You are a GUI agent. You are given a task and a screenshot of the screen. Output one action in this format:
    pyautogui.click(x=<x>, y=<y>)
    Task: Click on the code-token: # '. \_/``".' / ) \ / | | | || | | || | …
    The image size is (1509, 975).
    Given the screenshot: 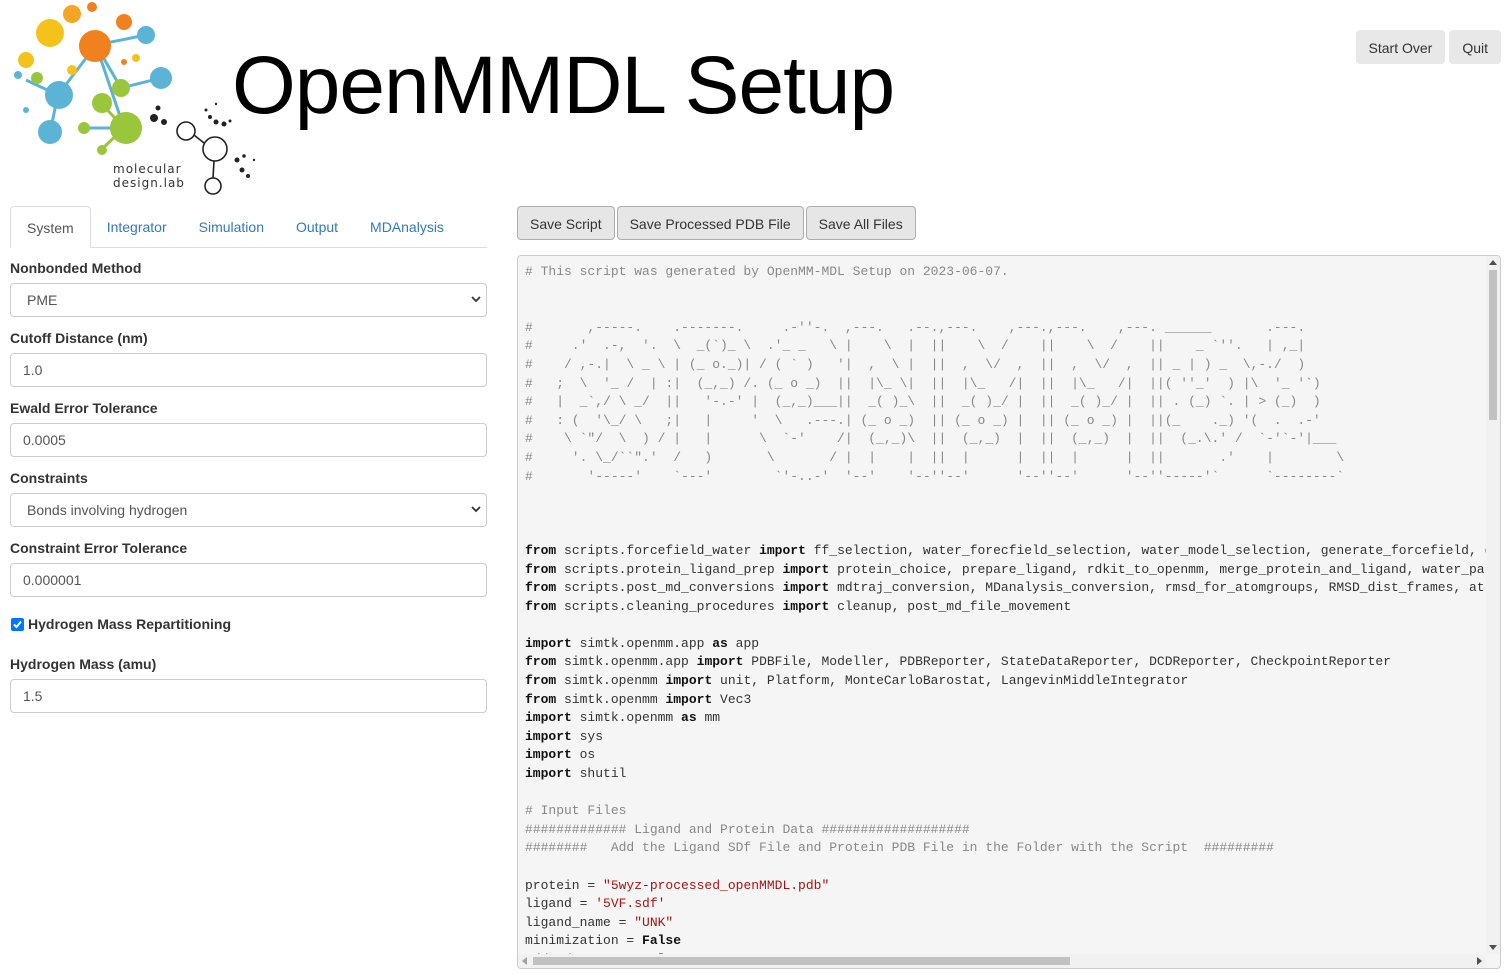 What is the action you would take?
    pyautogui.click(x=935, y=457)
    